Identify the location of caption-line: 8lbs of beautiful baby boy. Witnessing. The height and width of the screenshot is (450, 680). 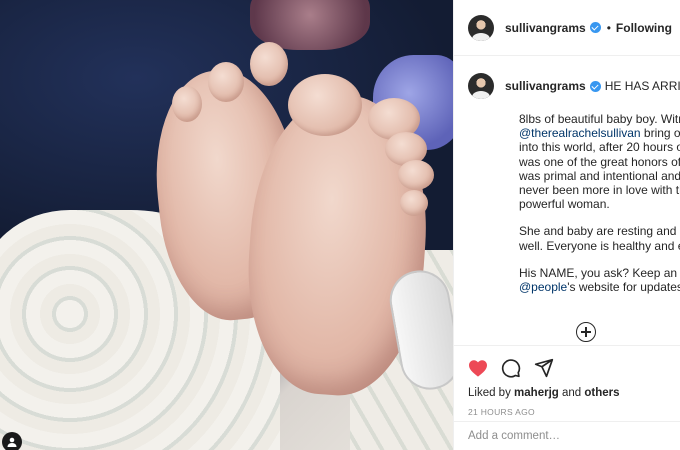
(599, 119).